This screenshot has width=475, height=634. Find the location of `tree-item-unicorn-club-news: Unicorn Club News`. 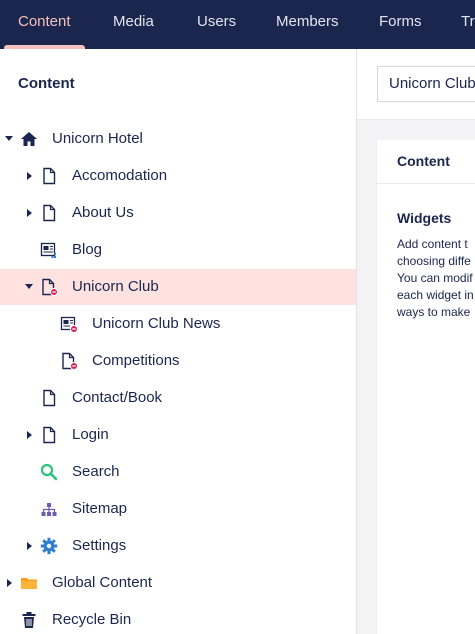

tree-item-unicorn-club-news: Unicorn Club News is located at coordinates (178, 324).